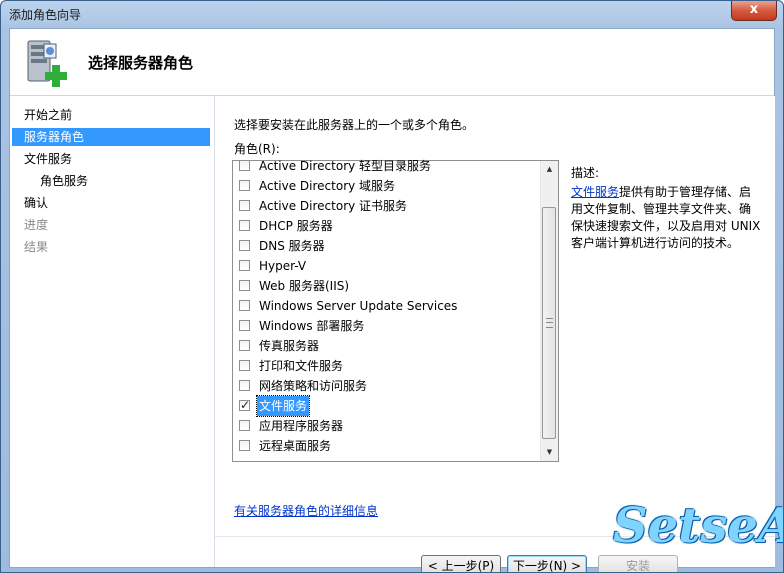 The image size is (784, 573). Describe the element at coordinates (111, 203) in the screenshot. I see `nav-item-confirmation: 确认` at that location.